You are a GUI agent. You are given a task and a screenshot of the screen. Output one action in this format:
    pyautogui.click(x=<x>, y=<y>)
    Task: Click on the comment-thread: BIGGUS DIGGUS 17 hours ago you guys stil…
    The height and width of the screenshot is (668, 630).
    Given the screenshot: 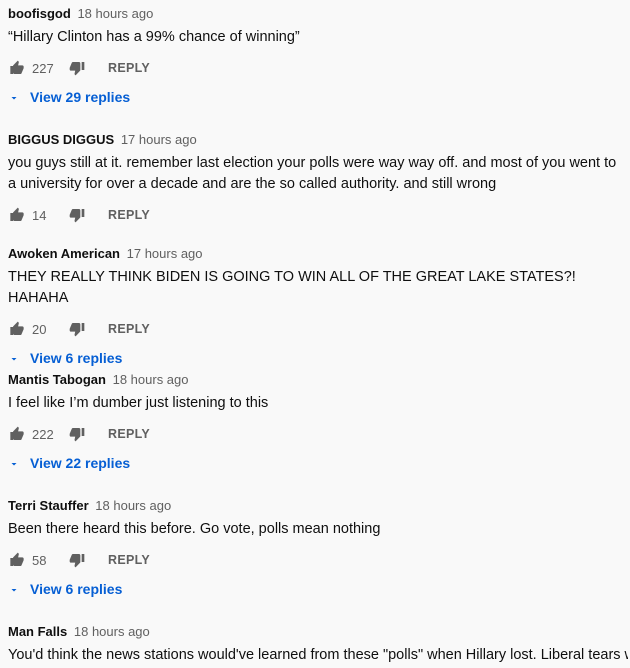 What is the action you would take?
    pyautogui.click(x=319, y=179)
    